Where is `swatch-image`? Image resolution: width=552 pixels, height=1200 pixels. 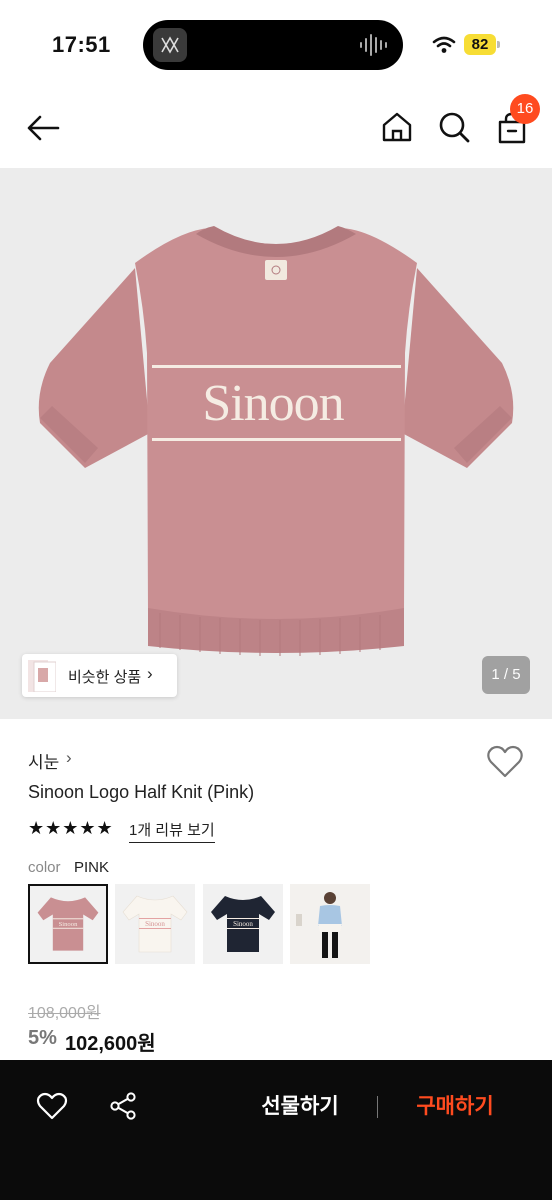
swatch-image is located at coordinates (330, 924).